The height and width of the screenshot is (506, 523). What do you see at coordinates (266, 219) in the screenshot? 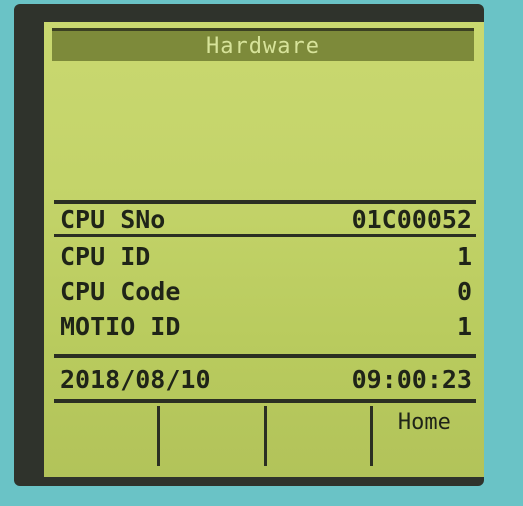
I see `cpu-sno-row: CPU SNo 01C00052` at bounding box center [266, 219].